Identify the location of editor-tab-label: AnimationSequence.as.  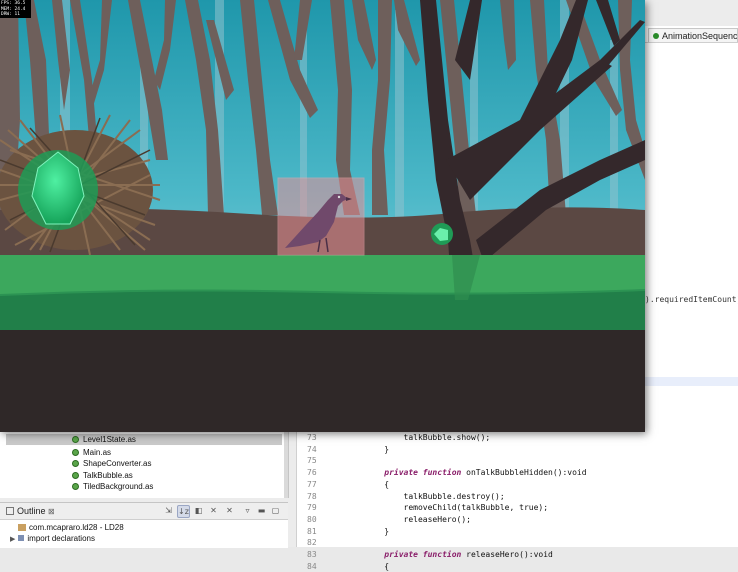
(700, 36).